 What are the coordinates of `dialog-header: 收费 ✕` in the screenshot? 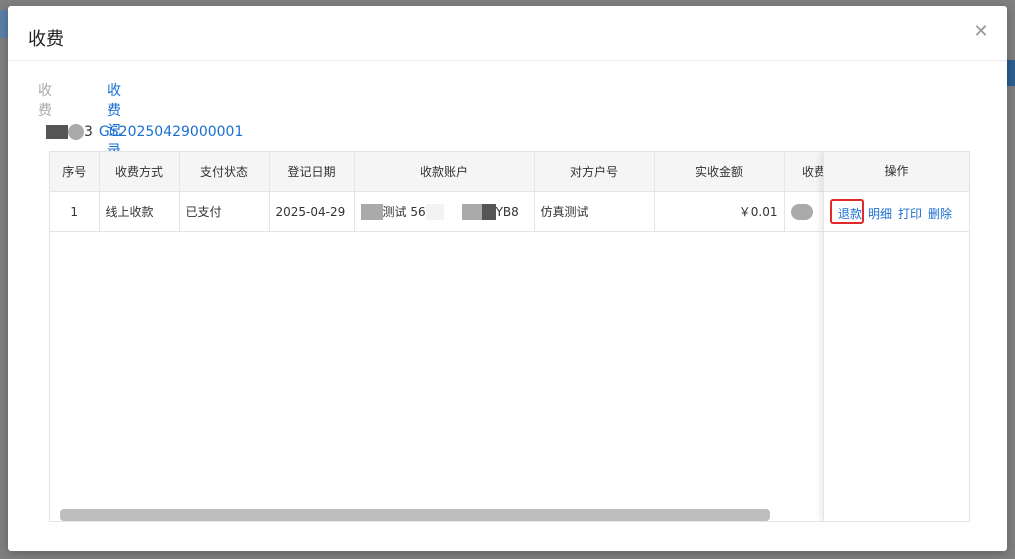 It's located at (507, 33).